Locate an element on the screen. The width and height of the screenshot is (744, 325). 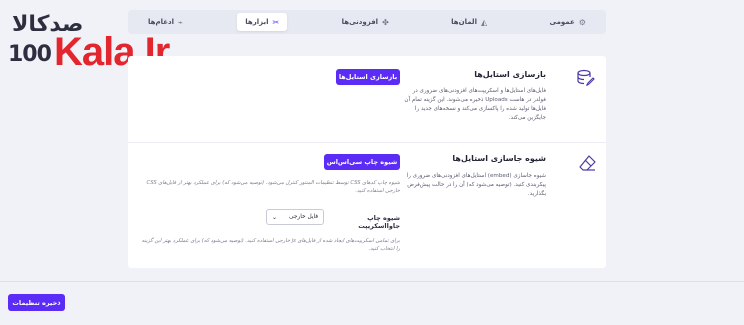
tab-integrations: ⌁ ادغام‌ها is located at coordinates (165, 22).